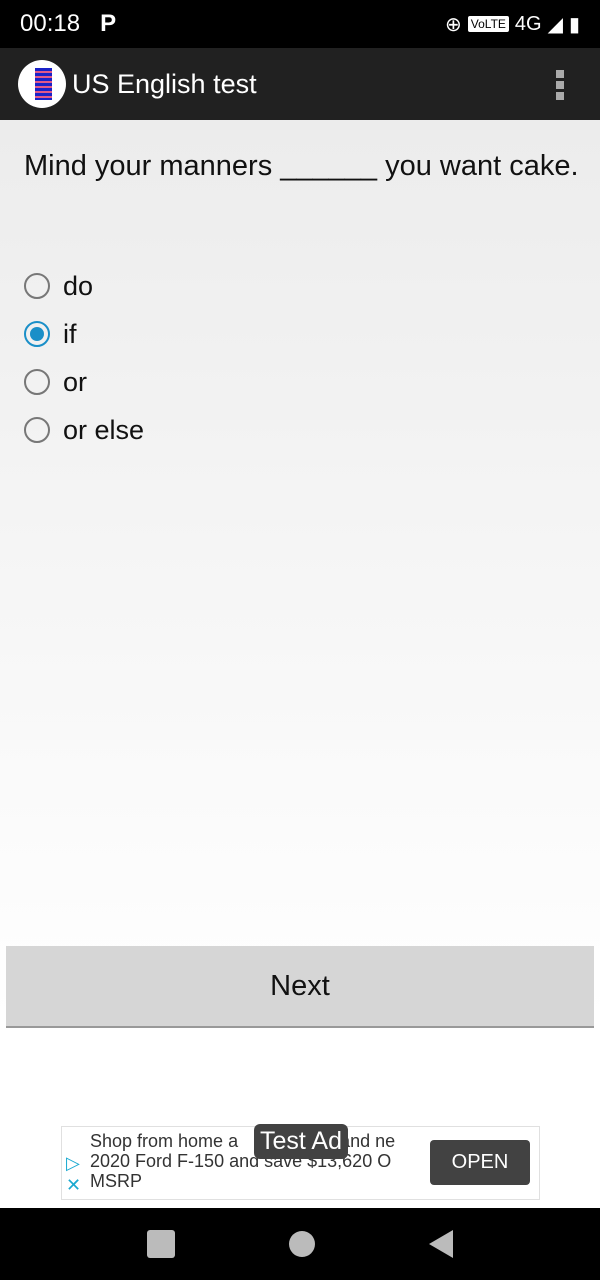 This screenshot has width=600, height=1280. I want to click on answer-options: do if or or else, so click(84, 358).